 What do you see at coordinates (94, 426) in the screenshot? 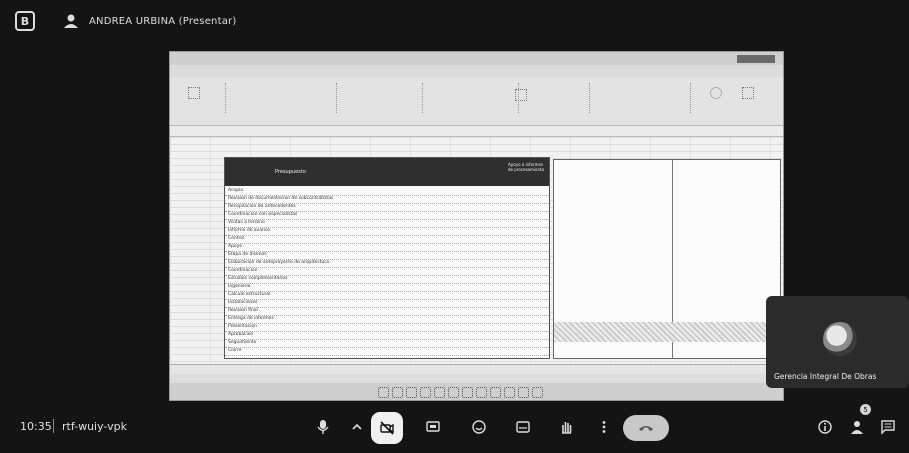
I see `meeting-code: rtf-wuiy-vpk` at bounding box center [94, 426].